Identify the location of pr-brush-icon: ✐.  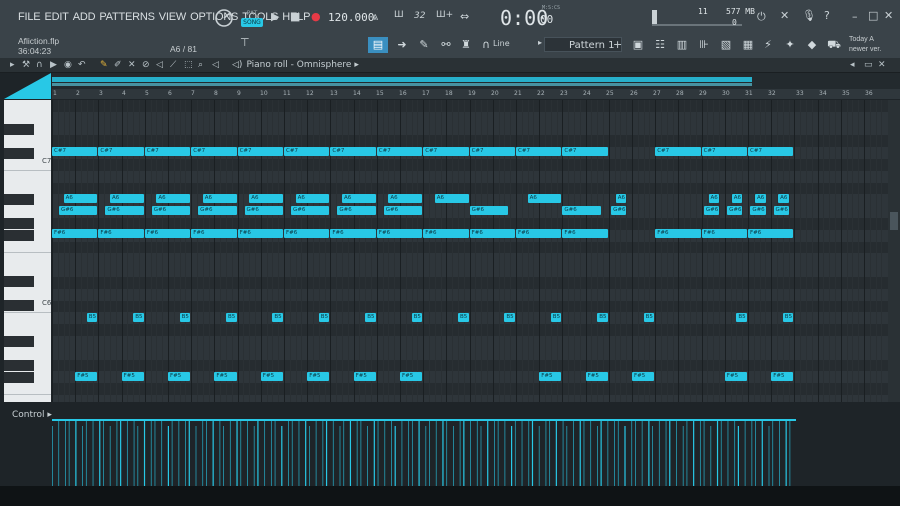
(118, 65).